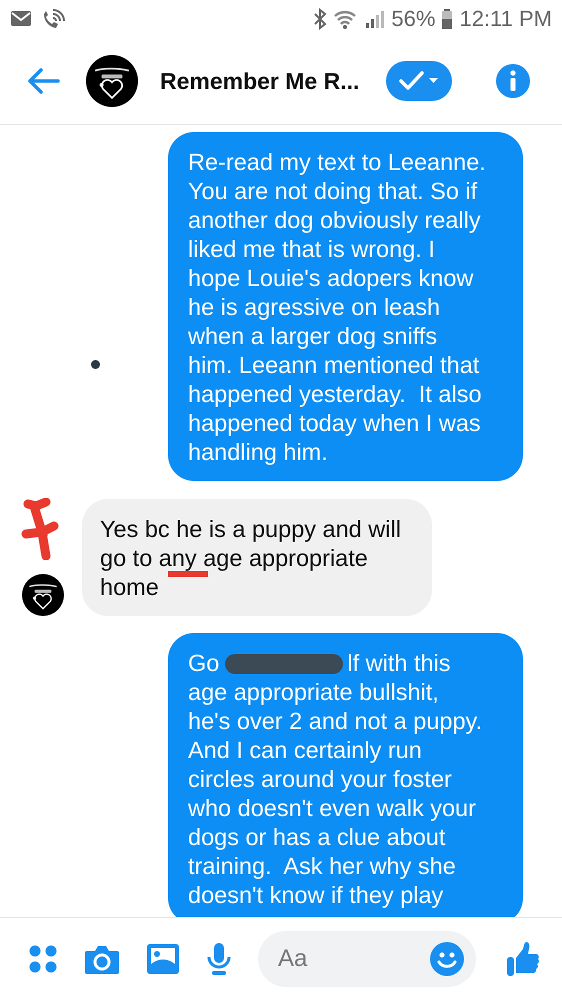 This screenshot has height=1000, width=562. I want to click on message-text: Go, so click(204, 663).